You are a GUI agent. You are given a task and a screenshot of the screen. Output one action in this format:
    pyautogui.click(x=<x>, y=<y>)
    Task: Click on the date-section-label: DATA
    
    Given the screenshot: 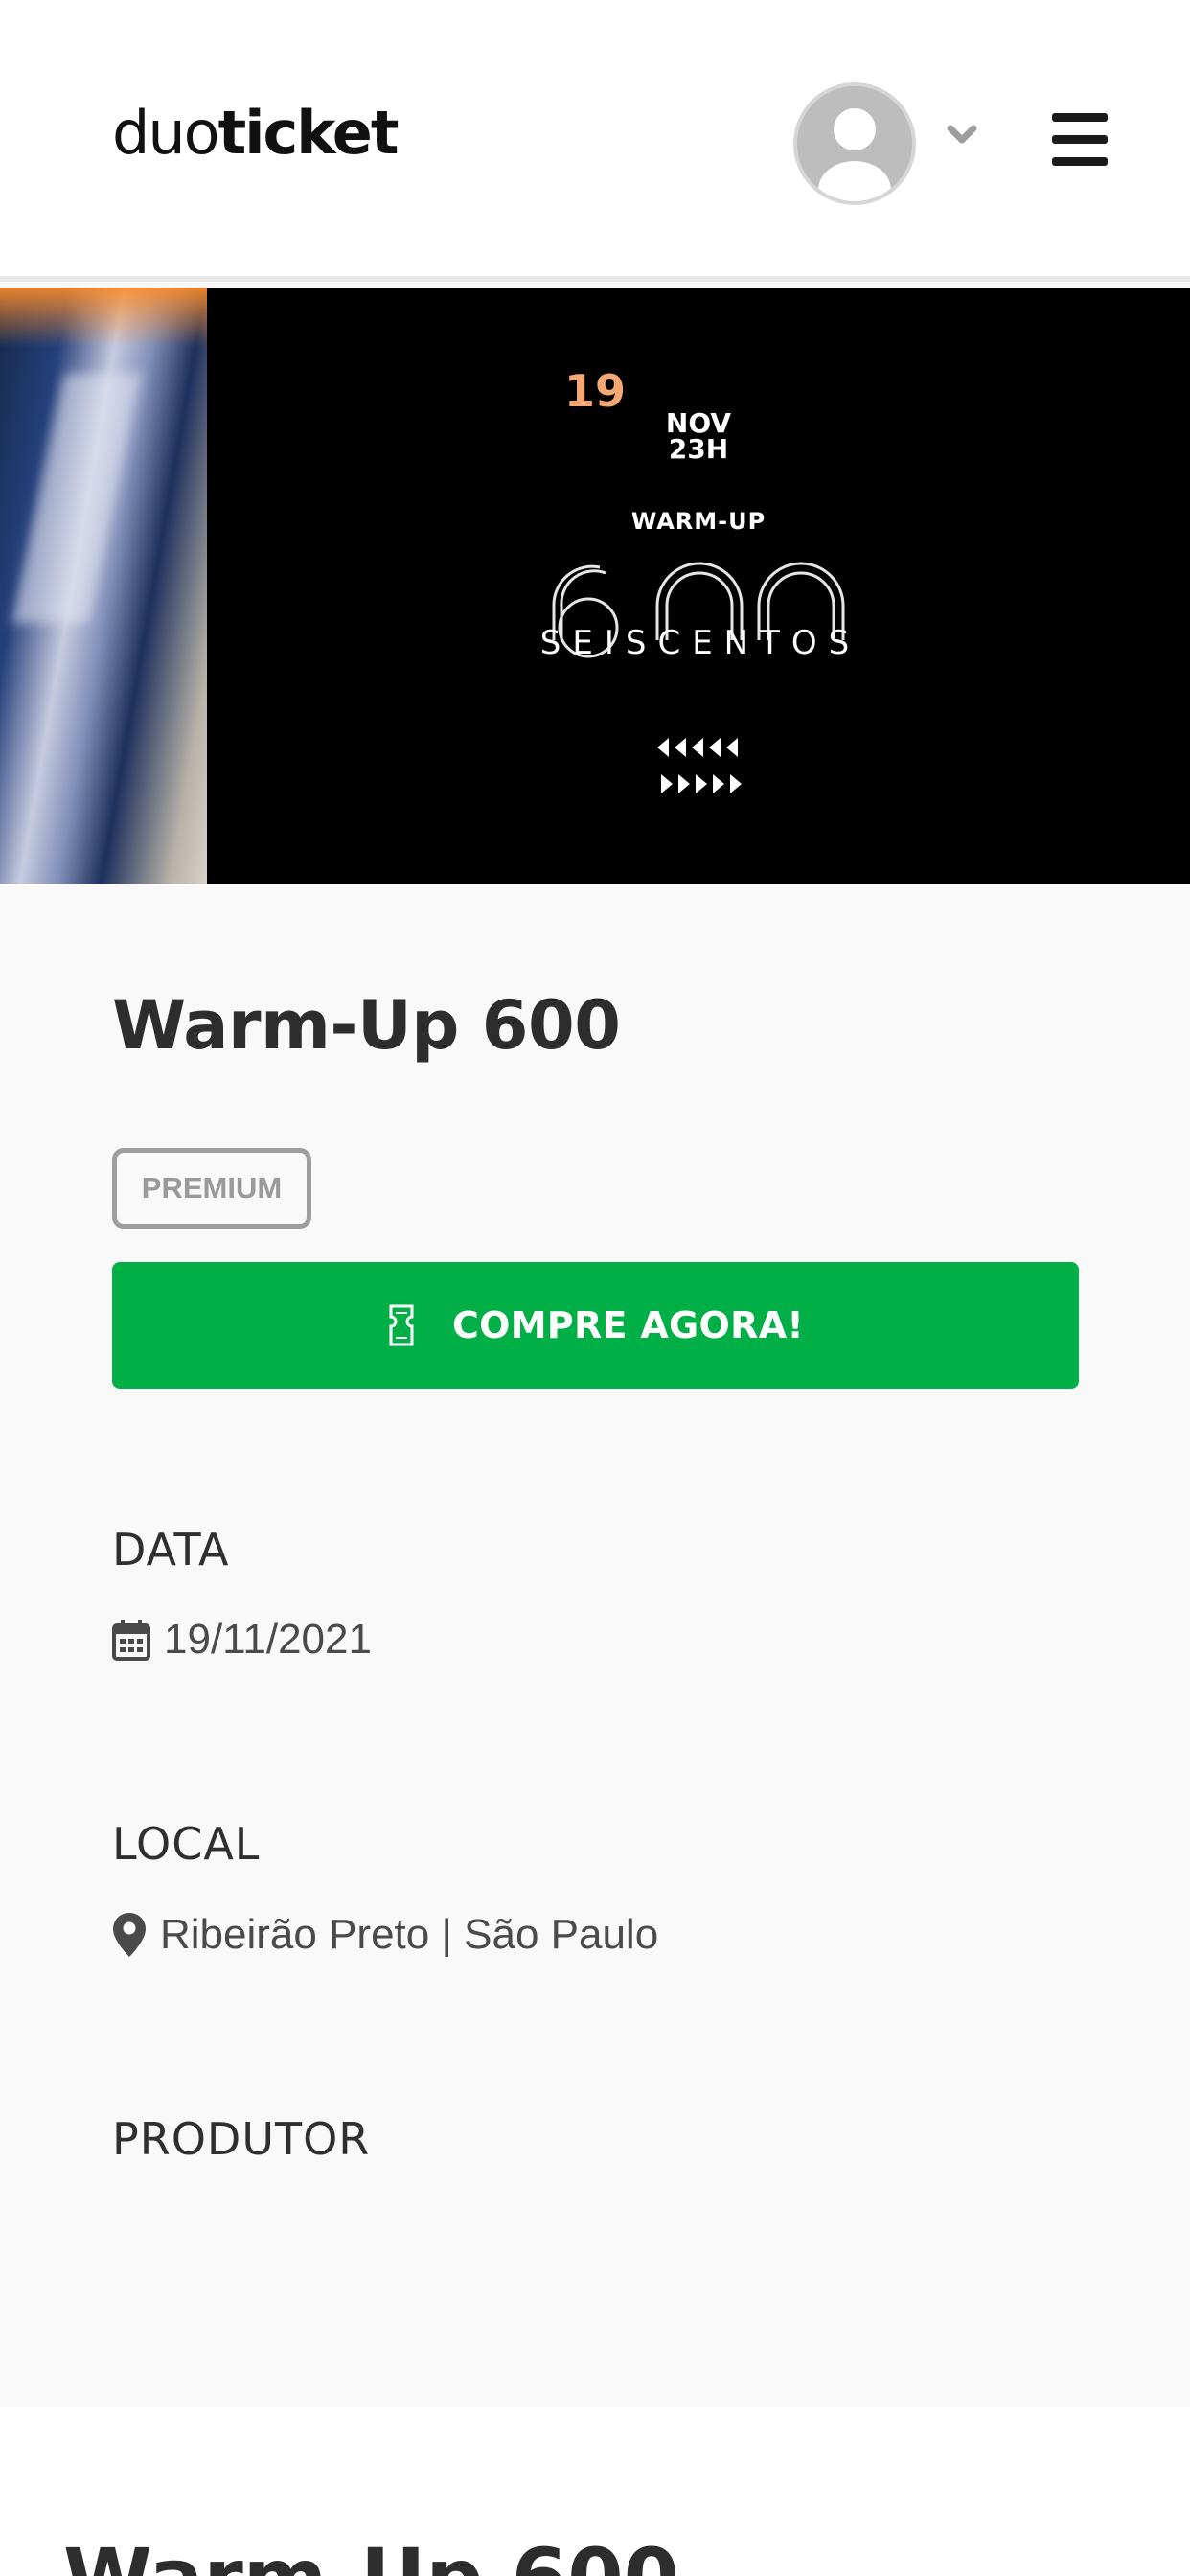 What is the action you would take?
    pyautogui.click(x=171, y=1550)
    